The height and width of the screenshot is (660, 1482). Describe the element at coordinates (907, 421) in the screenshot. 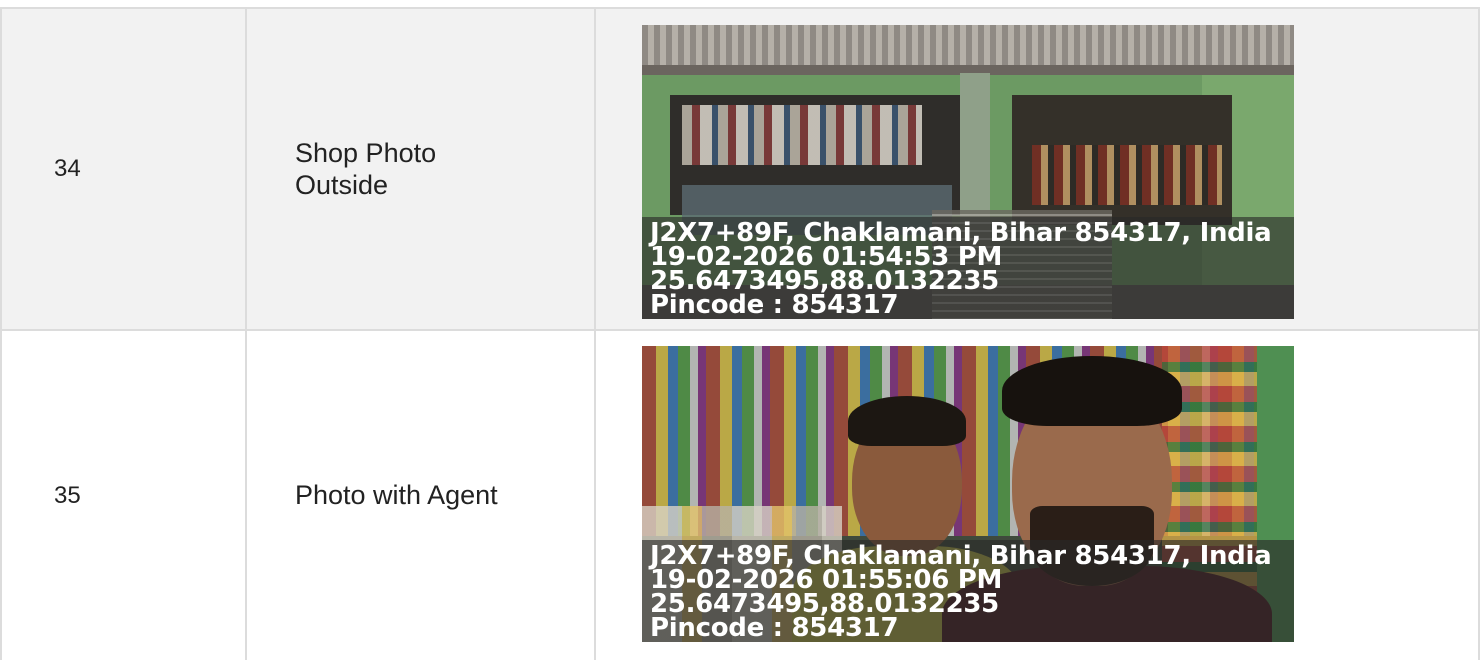

I see `photo-person-left-hair` at that location.